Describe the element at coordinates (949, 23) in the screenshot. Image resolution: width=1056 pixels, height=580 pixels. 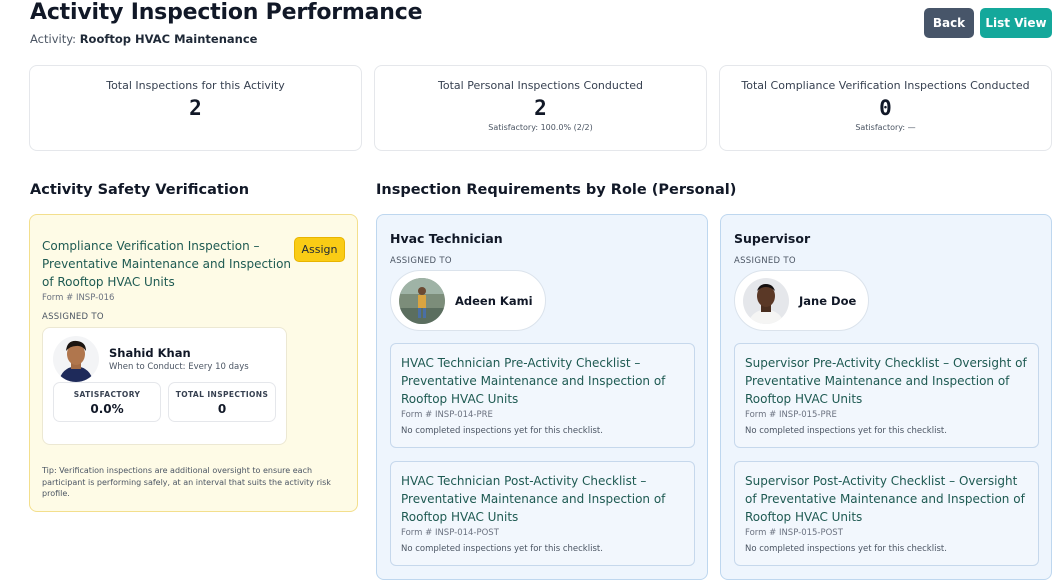
I see `back-button: Back` at that location.